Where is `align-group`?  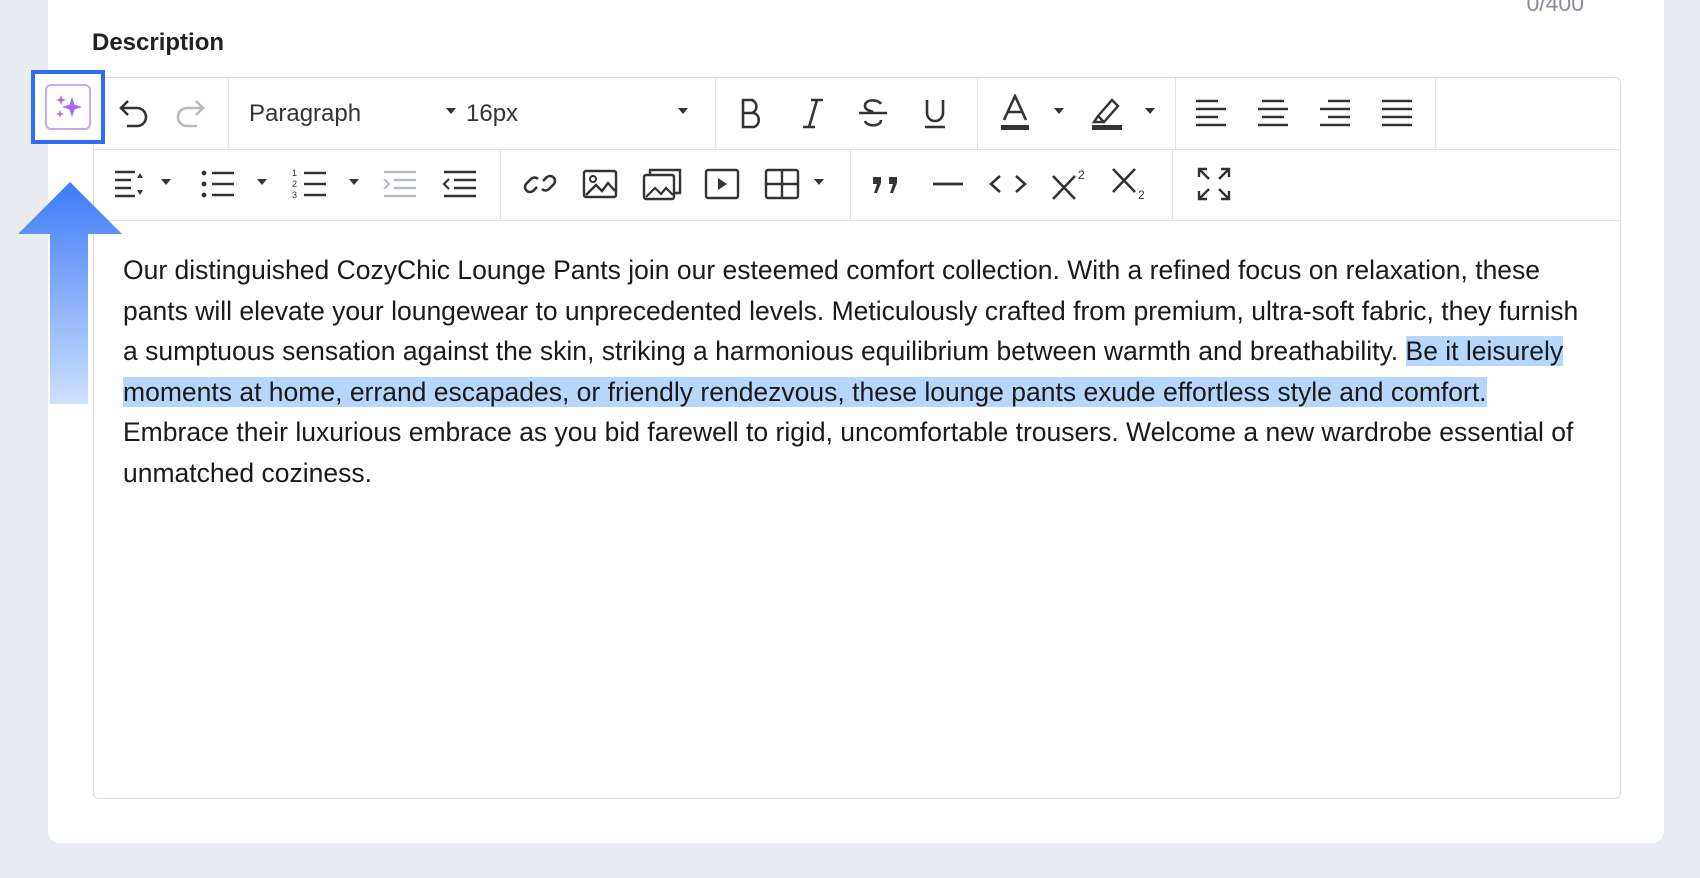
align-group is located at coordinates (1305, 113).